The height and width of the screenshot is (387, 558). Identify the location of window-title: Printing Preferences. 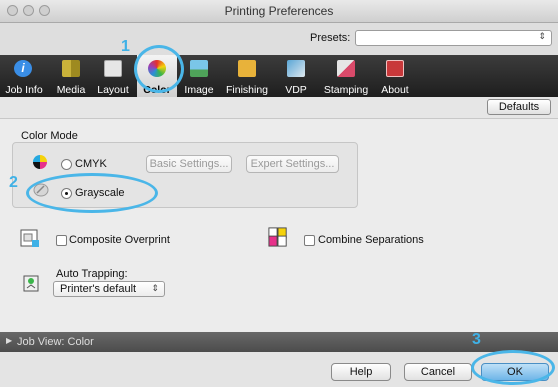
(279, 11).